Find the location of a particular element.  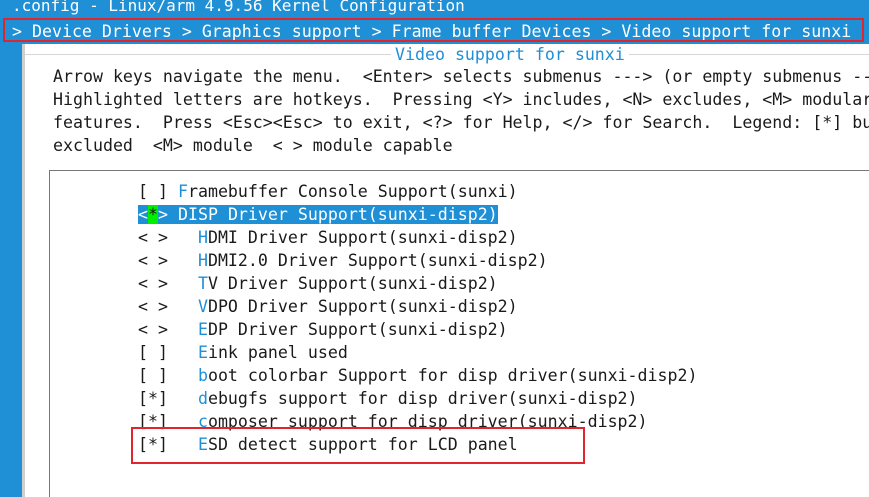

menu-item-state-open: < is located at coordinates (143, 214).